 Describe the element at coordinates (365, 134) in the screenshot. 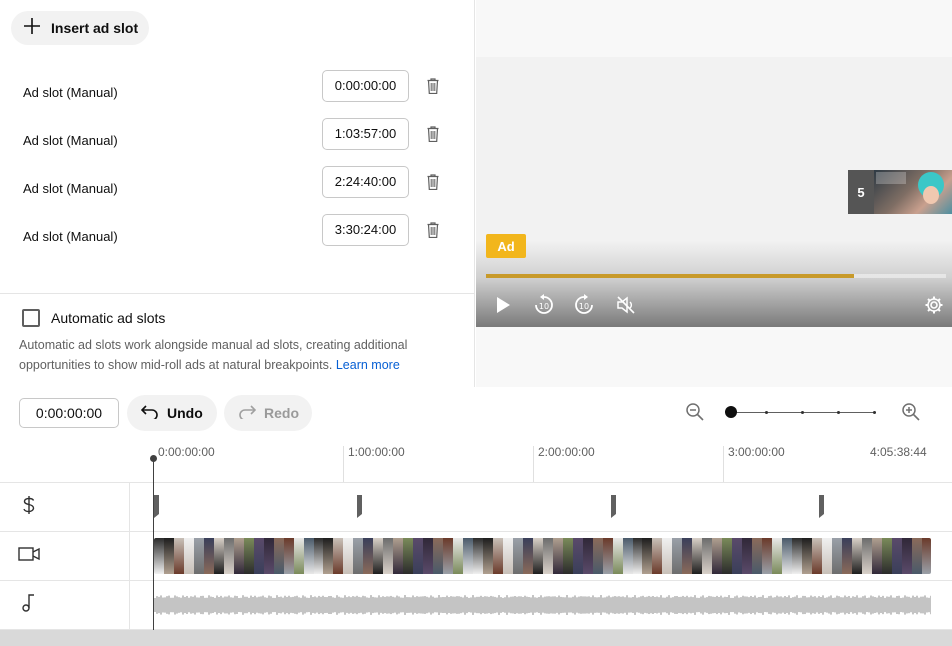

I see `ad-slot-time-input: 1:03:57:00` at that location.